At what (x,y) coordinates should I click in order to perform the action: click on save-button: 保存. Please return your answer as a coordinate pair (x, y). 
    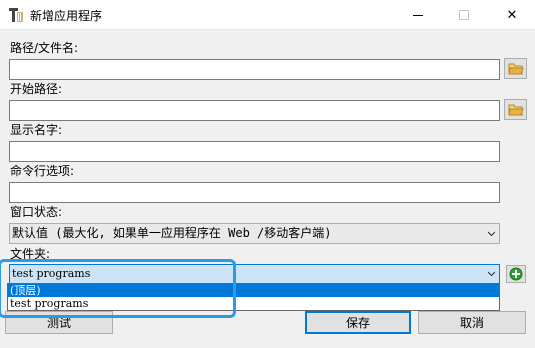
    Looking at the image, I should click on (358, 322).